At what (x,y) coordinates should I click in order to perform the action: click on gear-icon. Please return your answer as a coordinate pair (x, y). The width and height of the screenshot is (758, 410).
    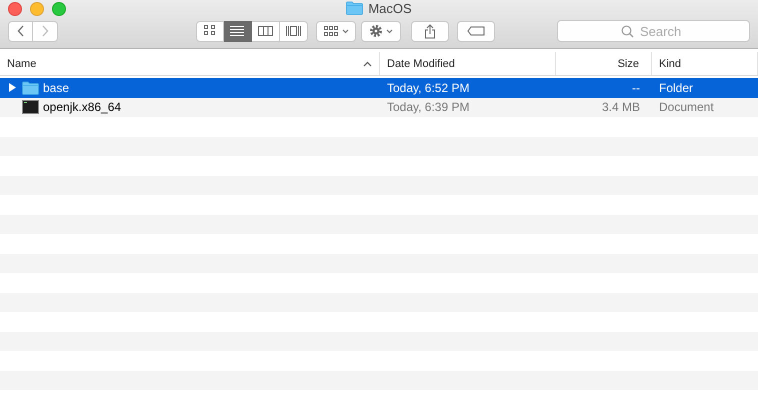
    Looking at the image, I should click on (376, 31).